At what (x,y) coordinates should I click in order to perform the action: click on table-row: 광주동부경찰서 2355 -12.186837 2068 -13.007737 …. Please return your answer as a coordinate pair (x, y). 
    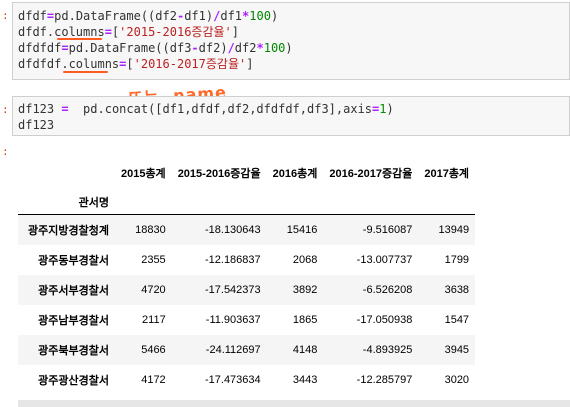
    Looking at the image, I should click on (246, 260).